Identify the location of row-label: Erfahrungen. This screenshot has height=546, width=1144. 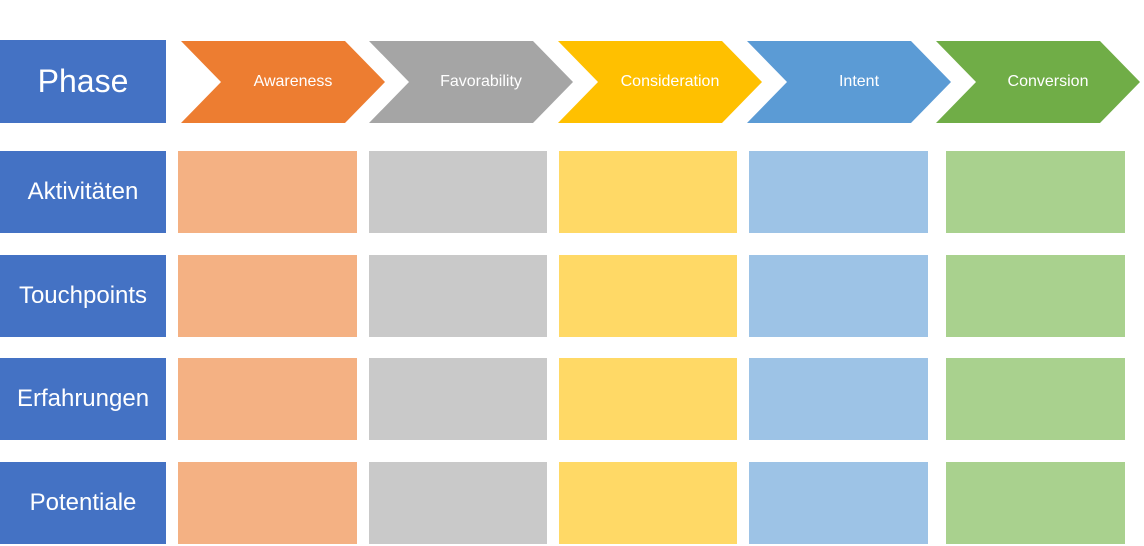
(83, 399).